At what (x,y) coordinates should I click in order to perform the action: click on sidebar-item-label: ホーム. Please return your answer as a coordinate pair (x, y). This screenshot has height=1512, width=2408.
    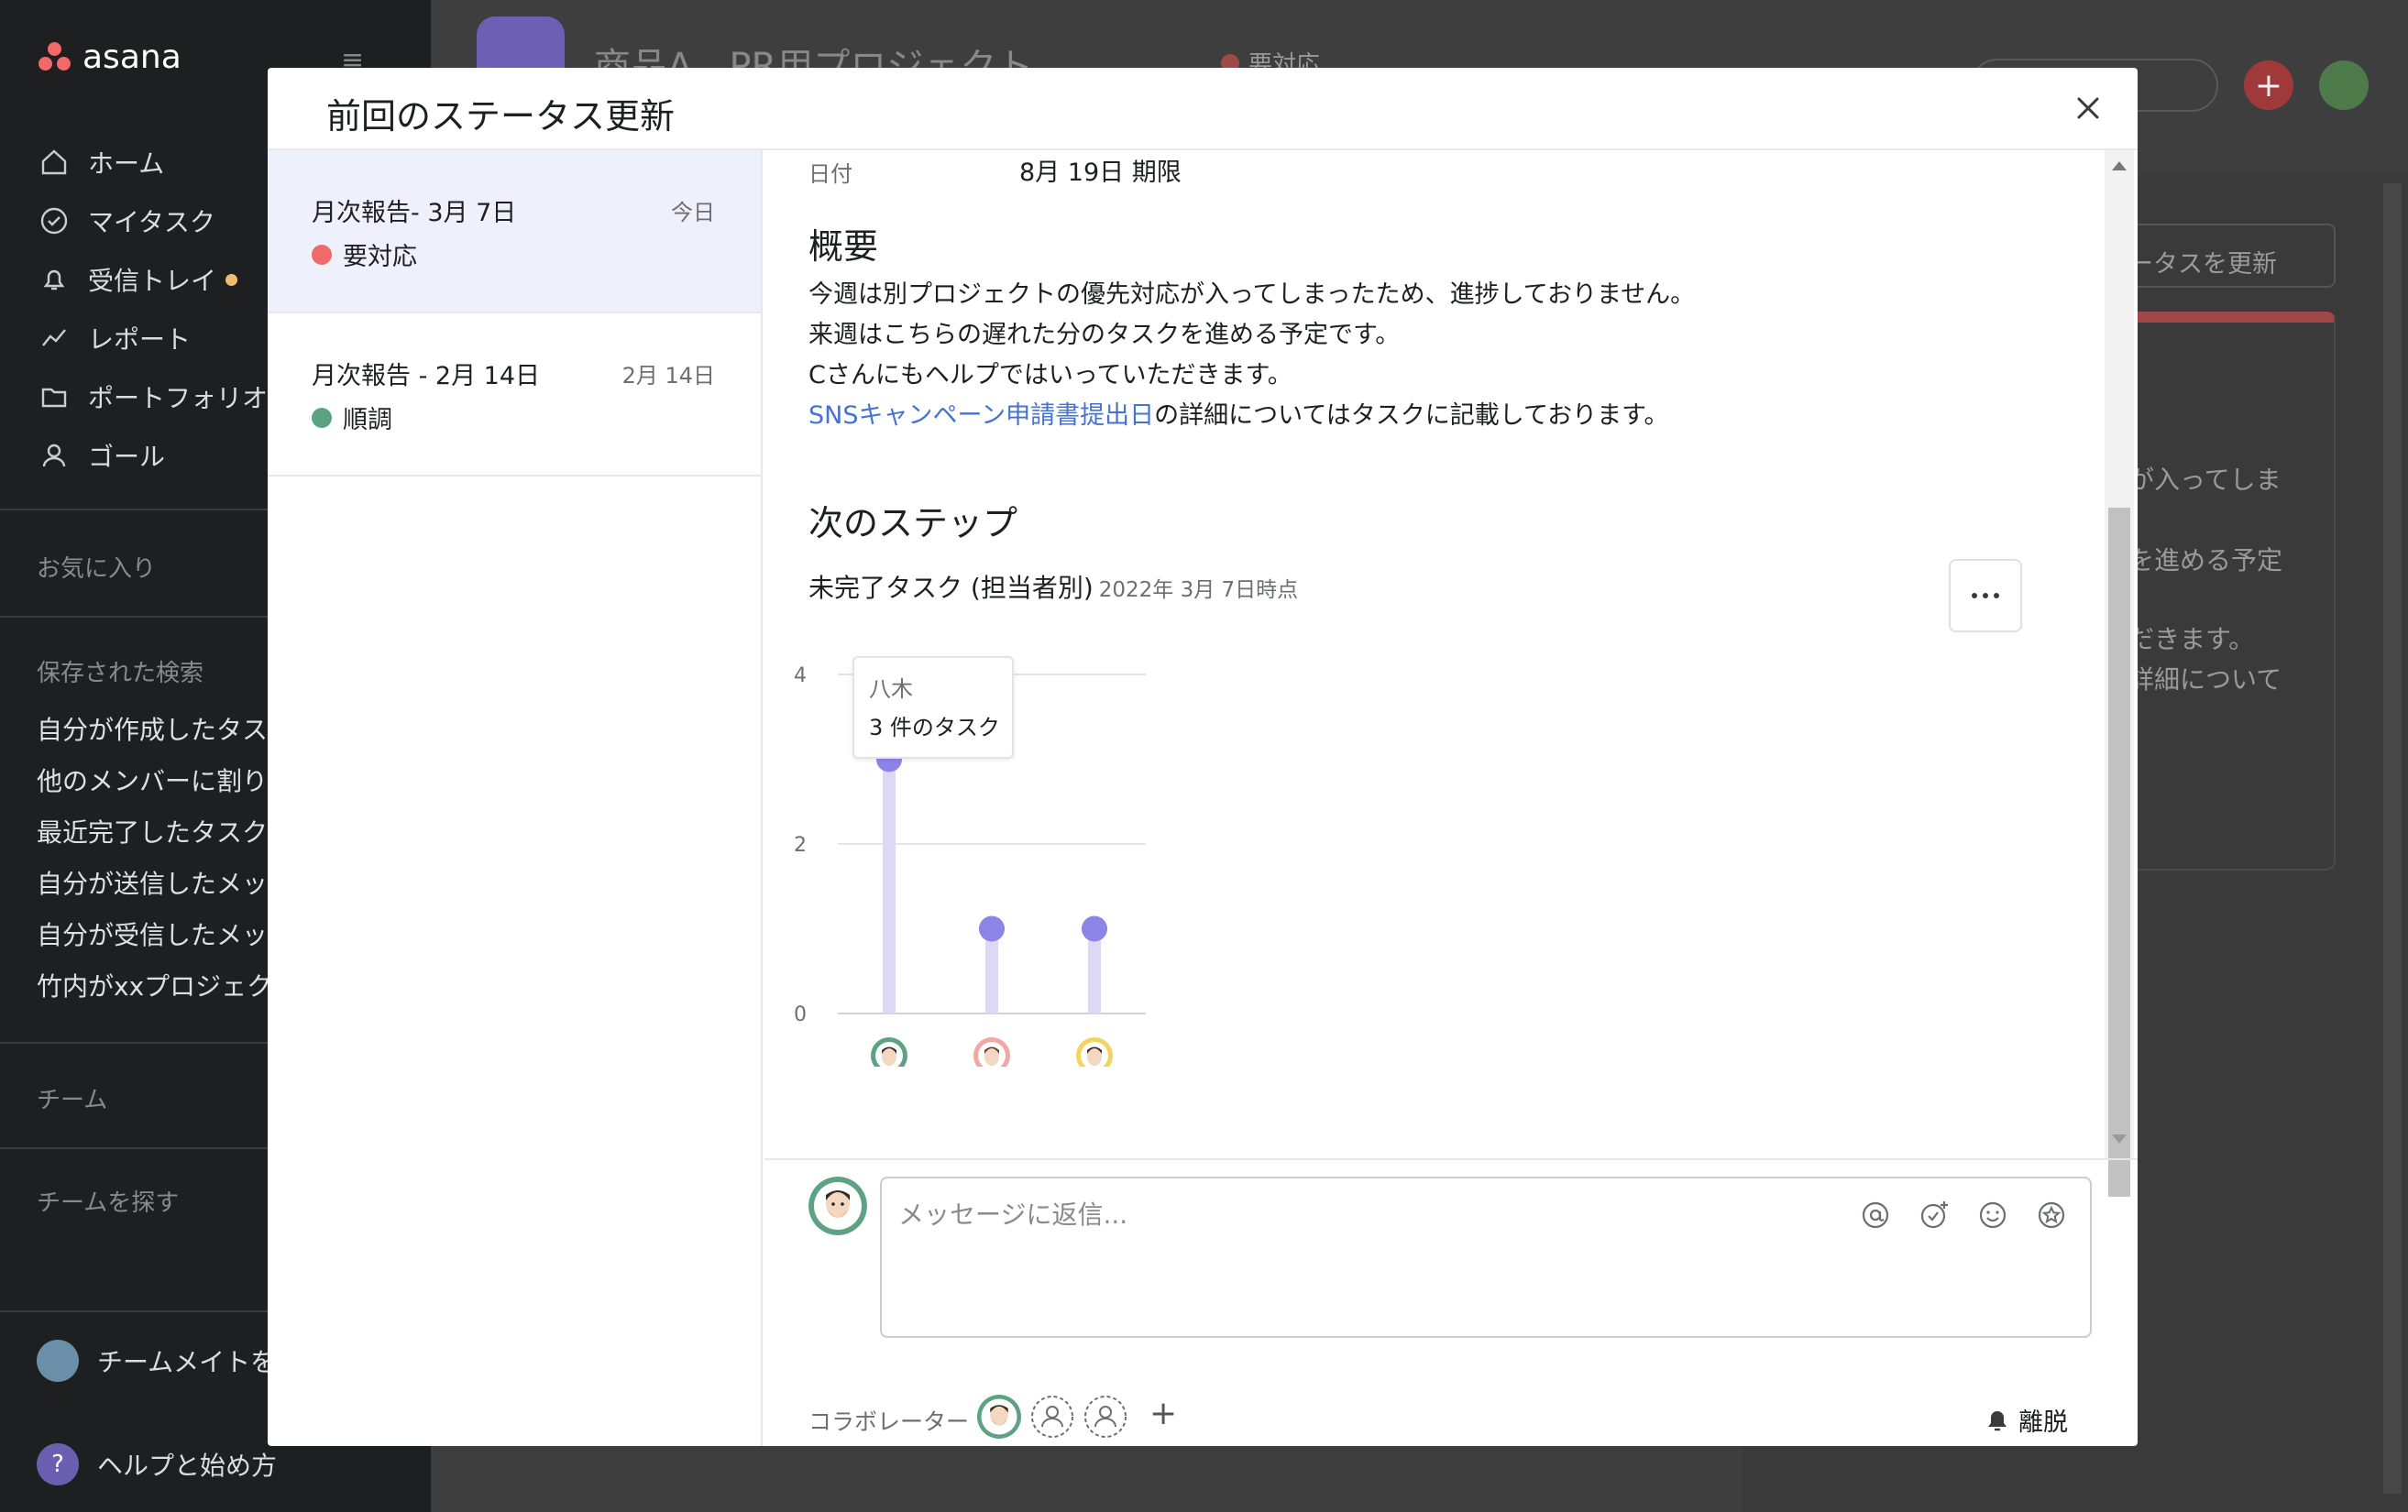
    Looking at the image, I should click on (126, 163).